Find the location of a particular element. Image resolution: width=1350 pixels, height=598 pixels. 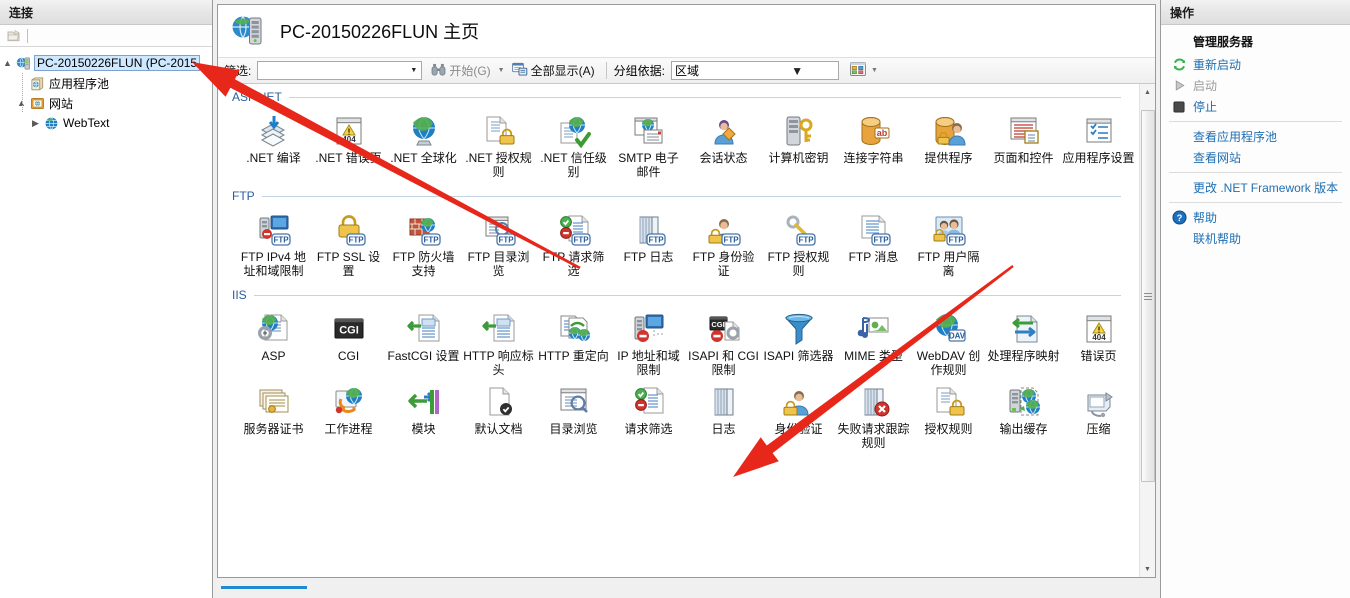

feature-tile: HTTP 响应标头 is located at coordinates (498, 343).